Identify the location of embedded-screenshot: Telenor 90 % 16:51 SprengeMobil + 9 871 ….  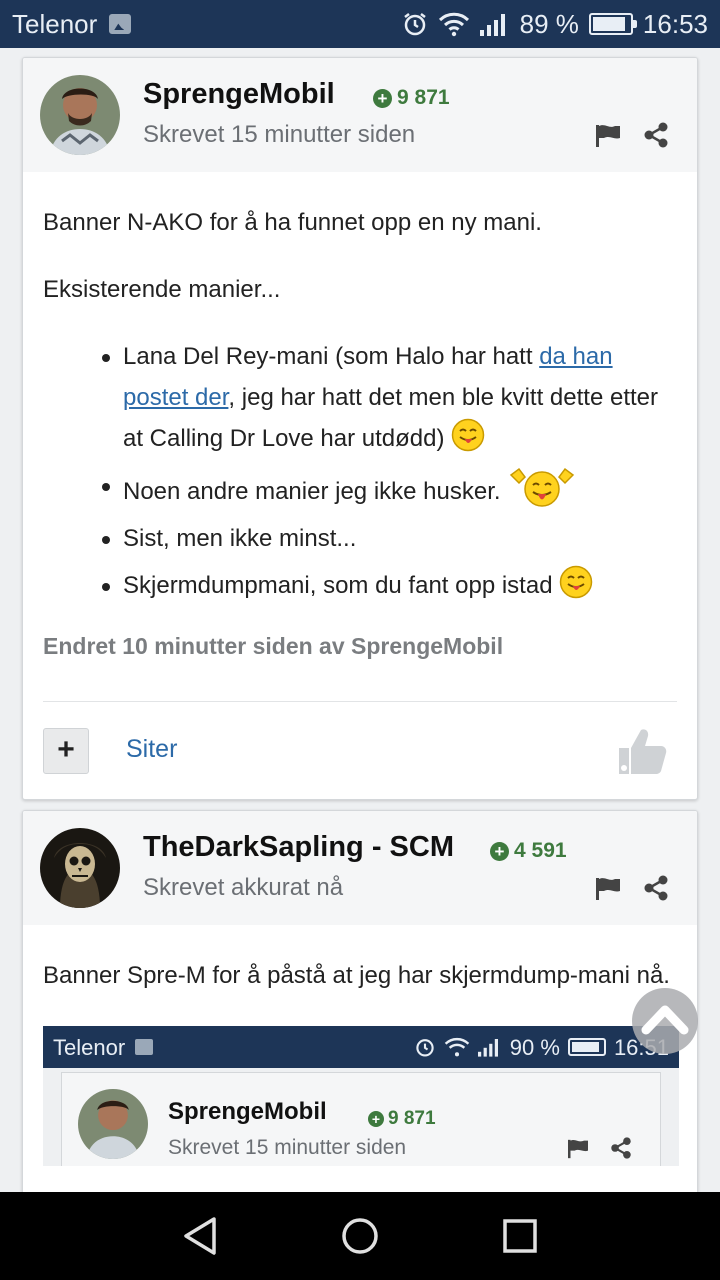
(361, 1096).